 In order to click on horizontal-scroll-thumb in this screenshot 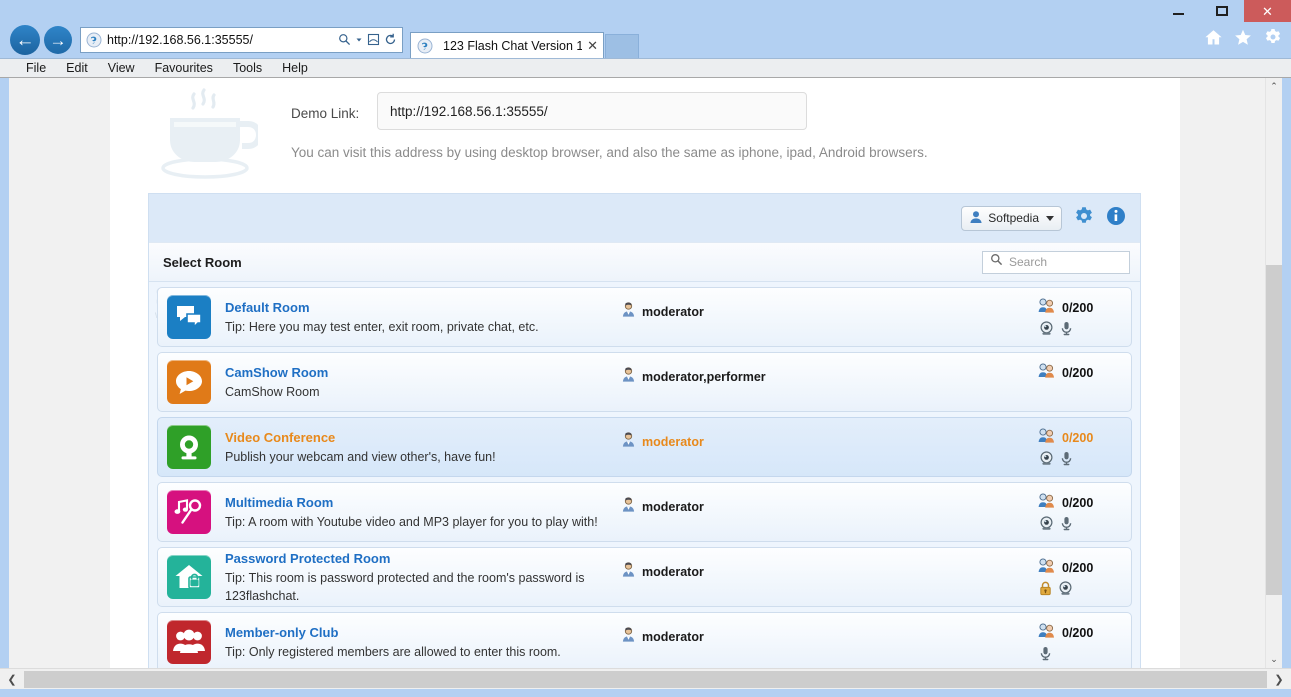, I will do `click(645, 679)`.